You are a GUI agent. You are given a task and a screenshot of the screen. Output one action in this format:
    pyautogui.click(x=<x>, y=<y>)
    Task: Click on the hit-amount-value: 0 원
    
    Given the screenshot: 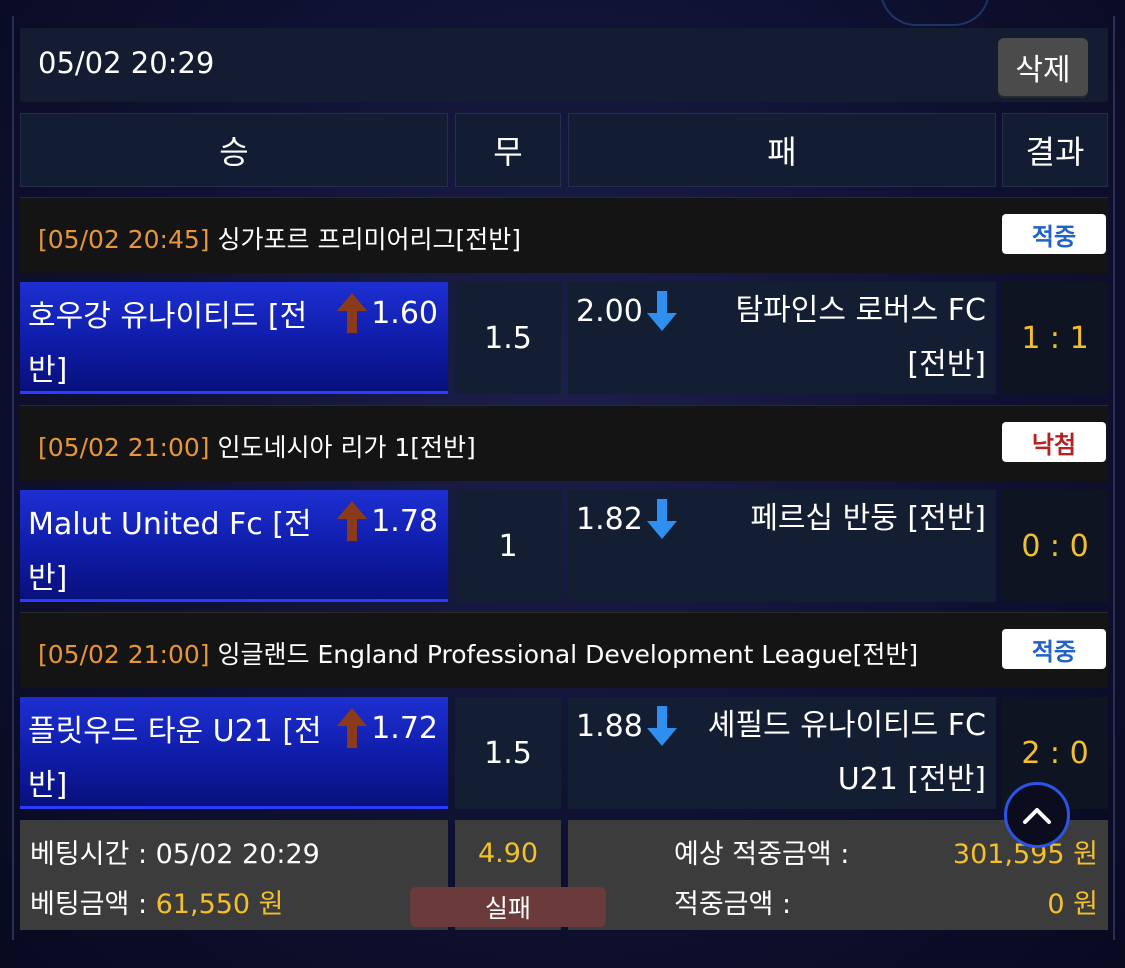 What is the action you would take?
    pyautogui.click(x=1072, y=904)
    